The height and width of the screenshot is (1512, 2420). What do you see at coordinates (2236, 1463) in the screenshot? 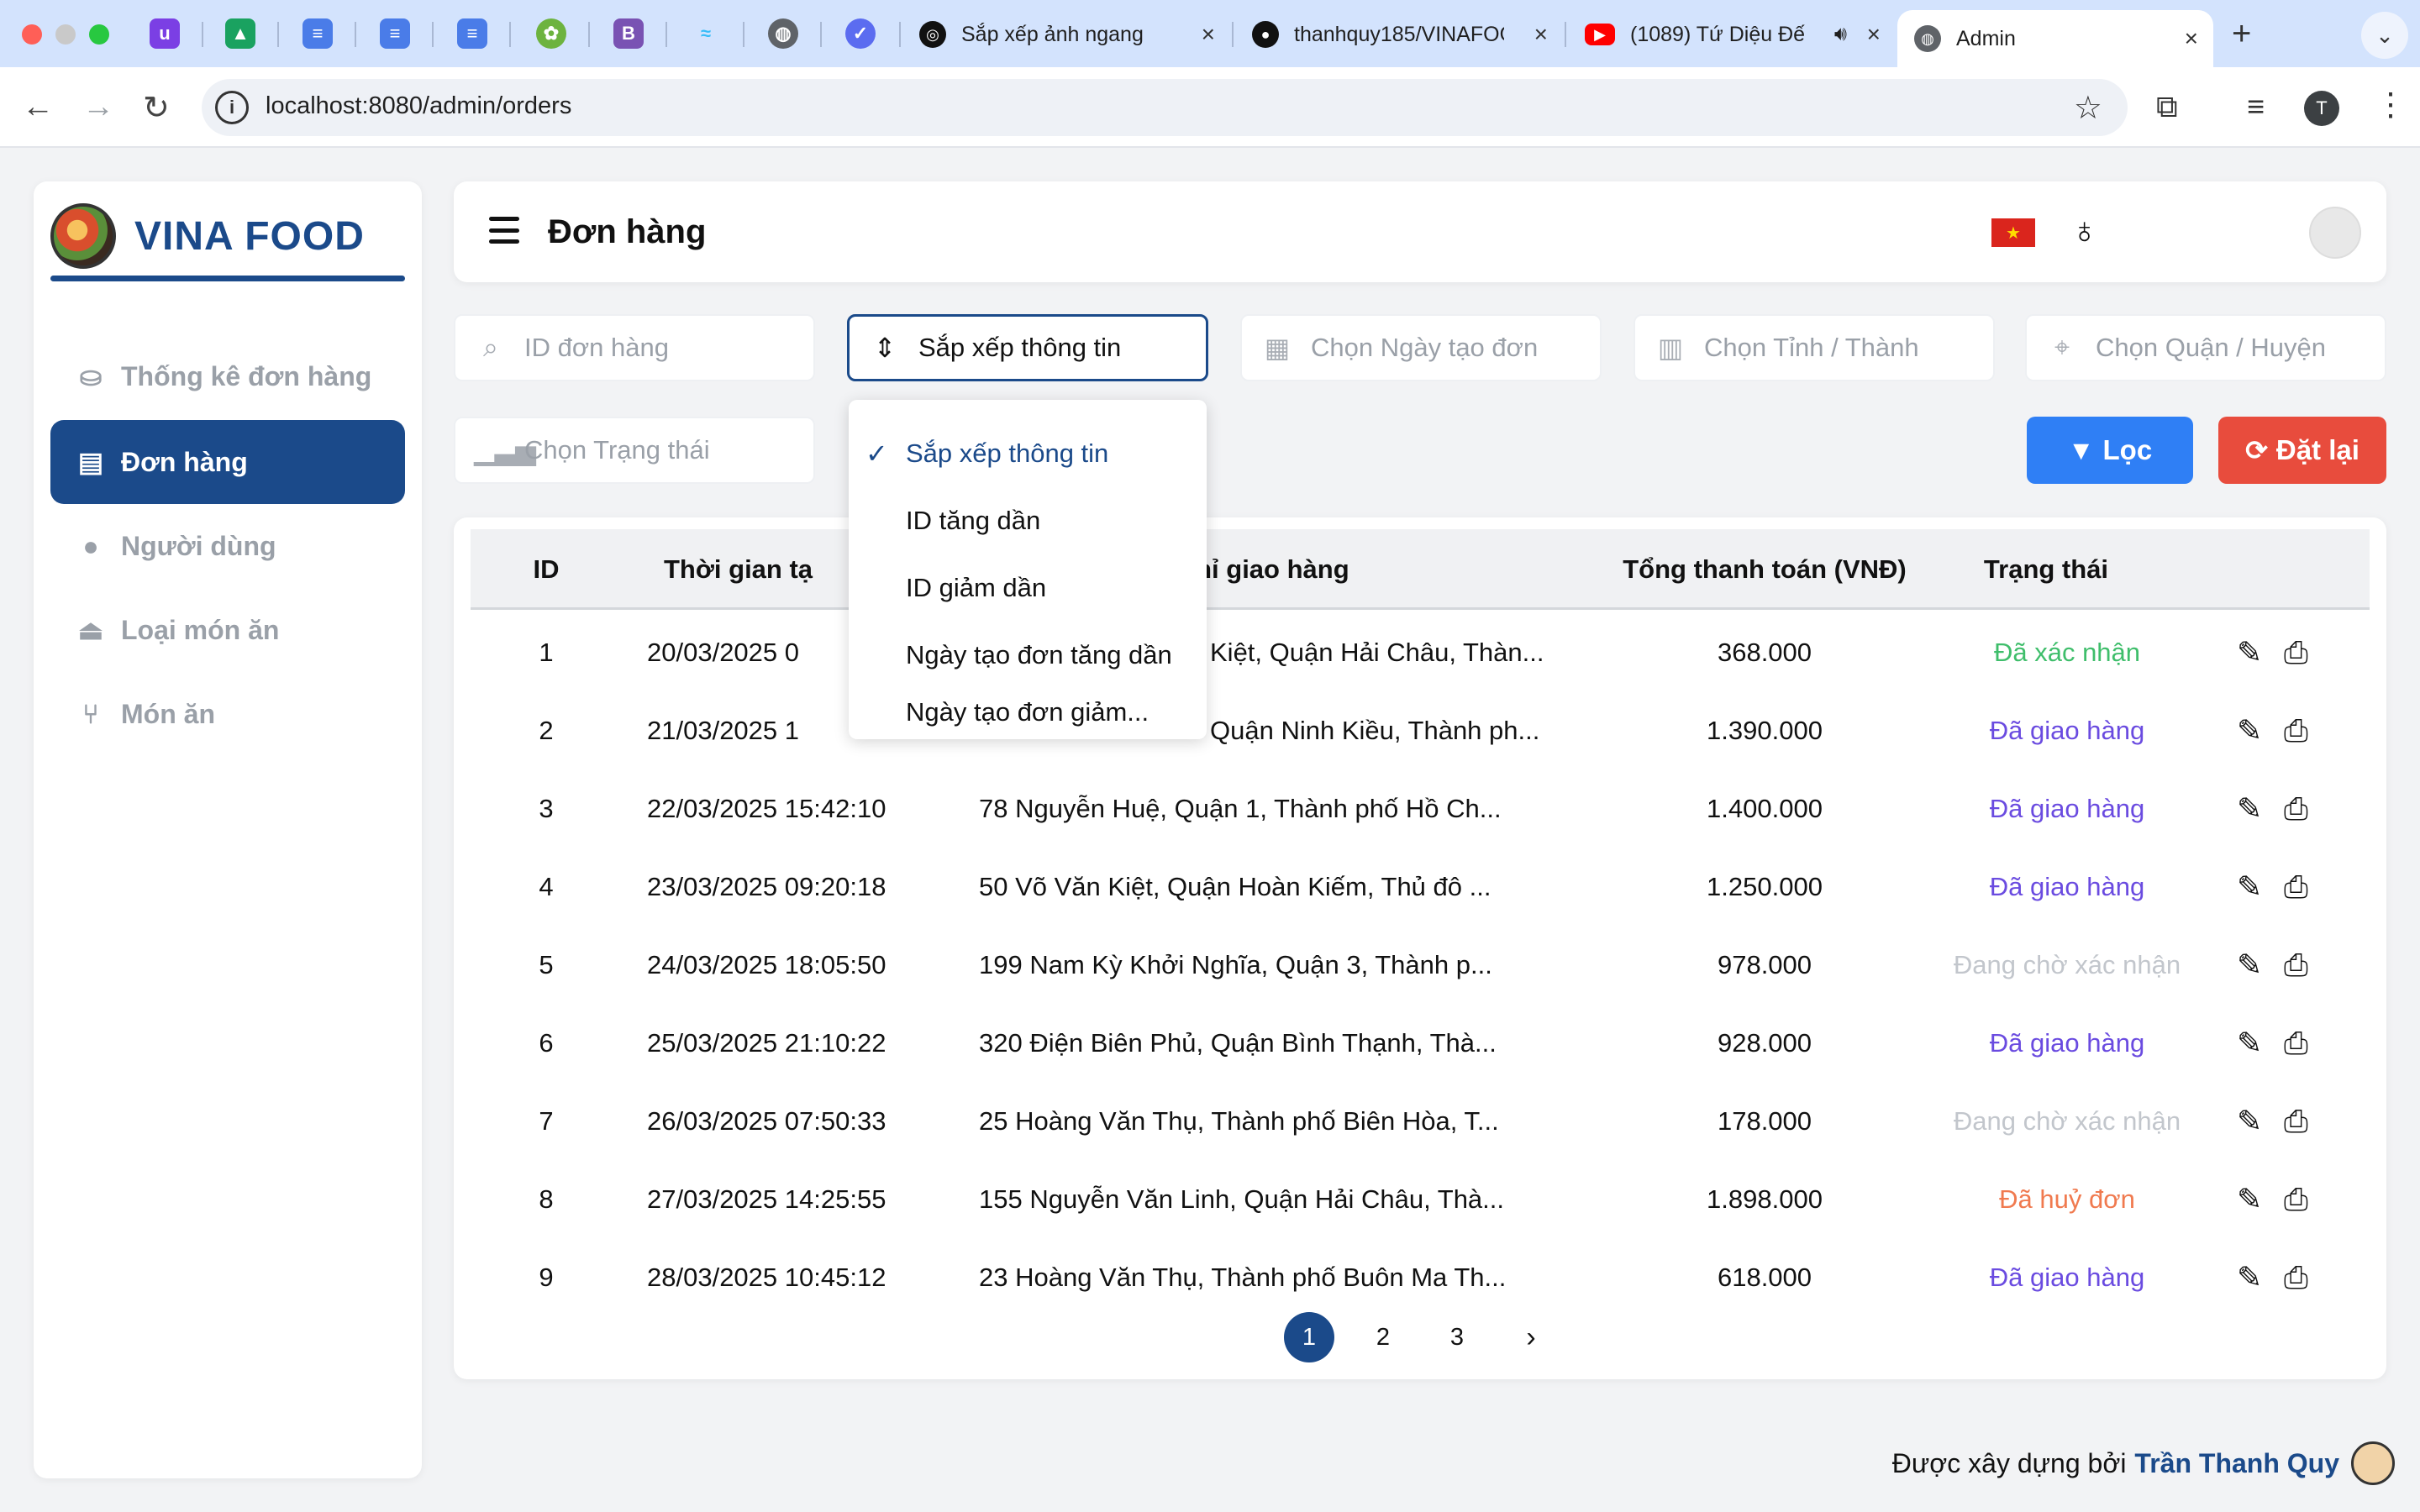
I see `footer-author-link: Trần Thanh Quy` at bounding box center [2236, 1463].